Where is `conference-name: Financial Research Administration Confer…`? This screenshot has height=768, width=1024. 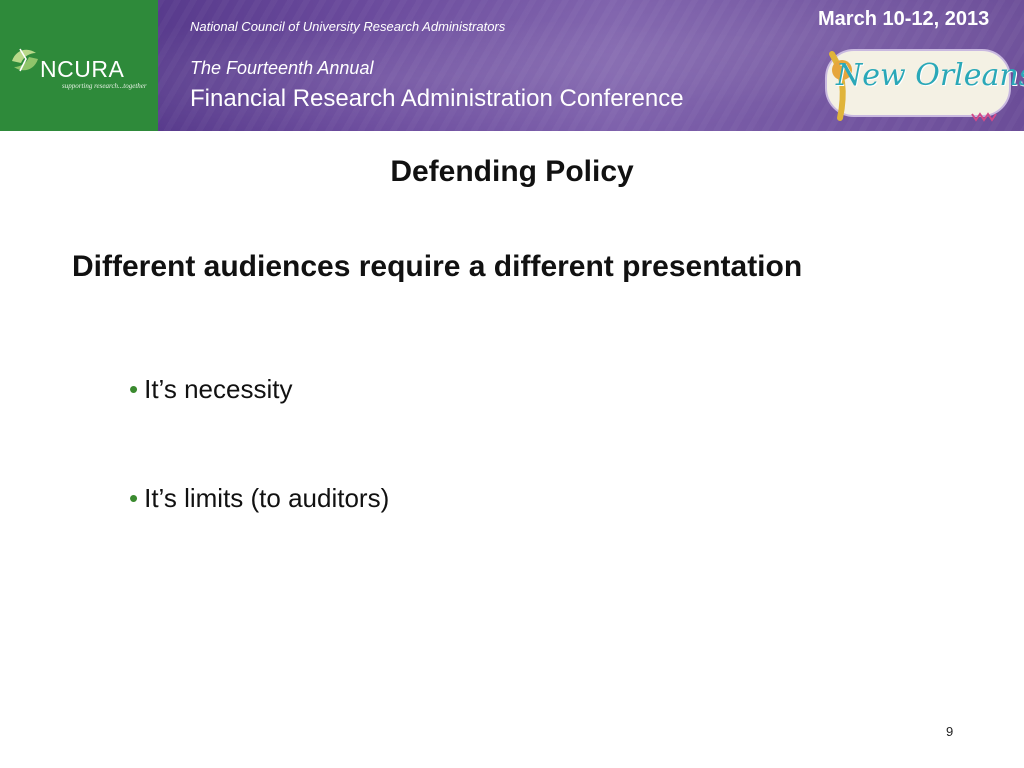 conference-name: Financial Research Administration Confer… is located at coordinates (437, 98).